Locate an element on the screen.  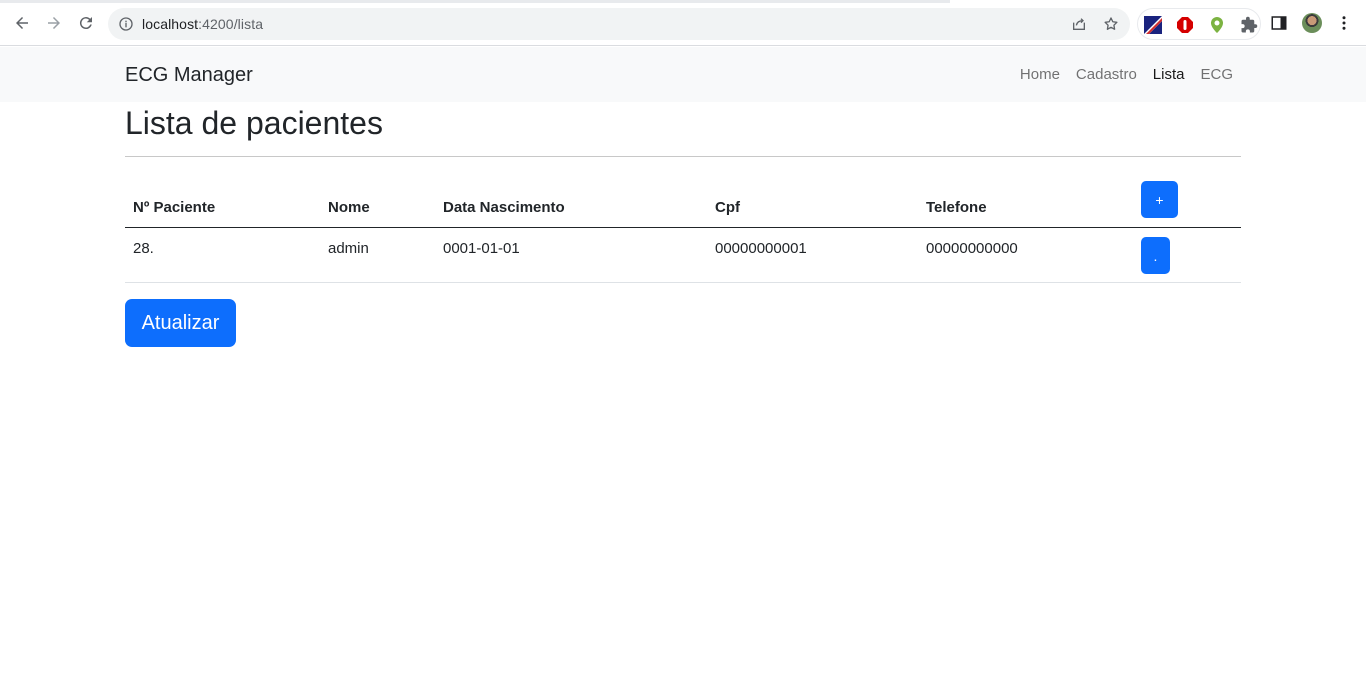
star-icon is located at coordinates (1111, 24).